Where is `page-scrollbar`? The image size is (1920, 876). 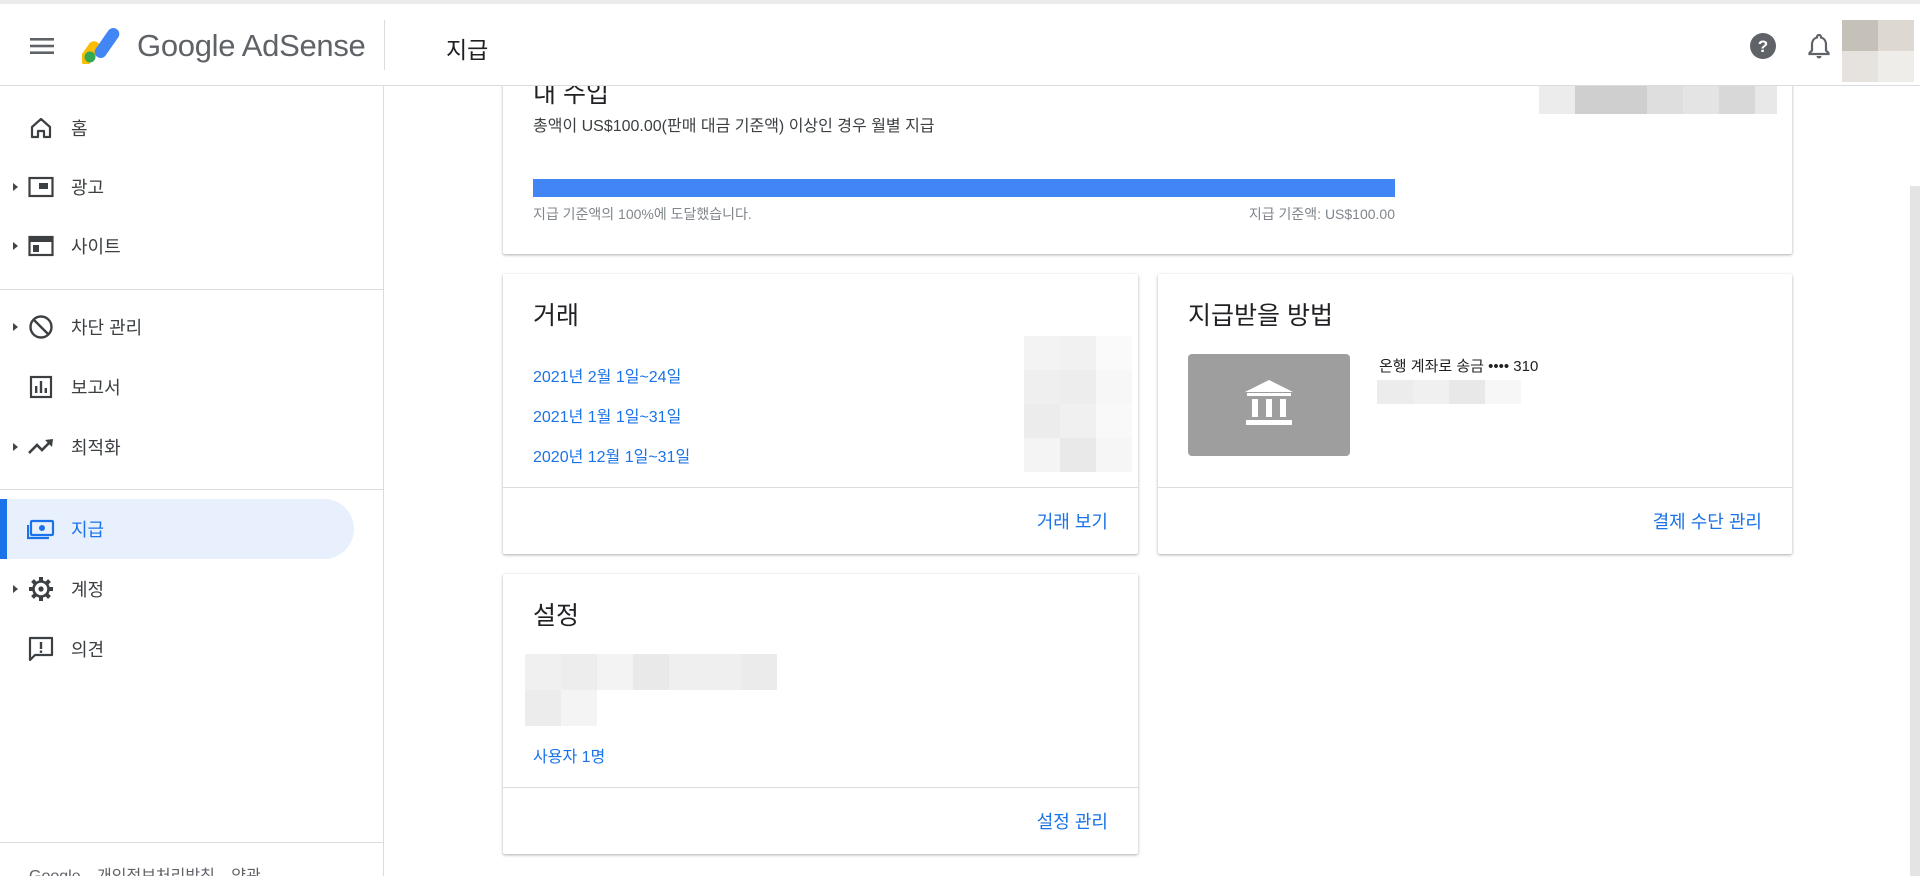 page-scrollbar is located at coordinates (1915, 531).